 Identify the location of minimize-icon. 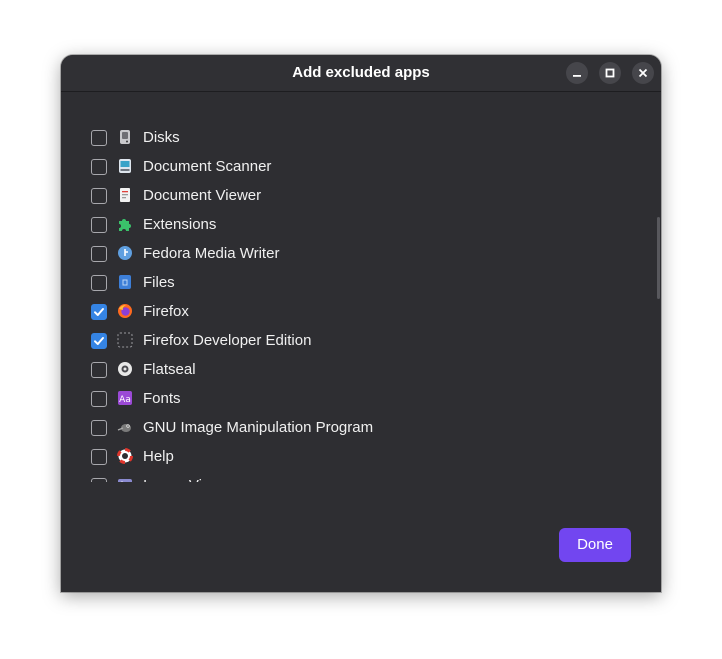
(577, 73).